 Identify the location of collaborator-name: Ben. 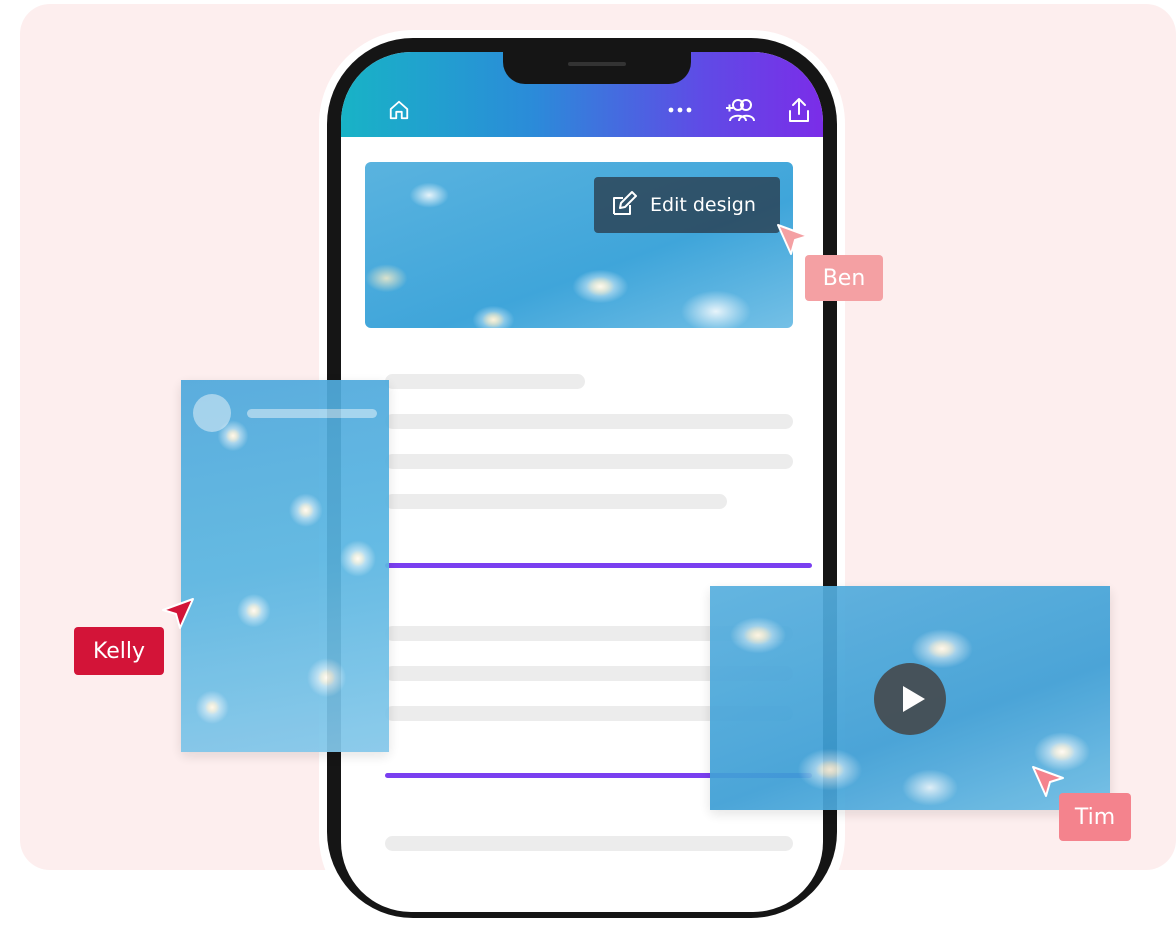
(844, 278).